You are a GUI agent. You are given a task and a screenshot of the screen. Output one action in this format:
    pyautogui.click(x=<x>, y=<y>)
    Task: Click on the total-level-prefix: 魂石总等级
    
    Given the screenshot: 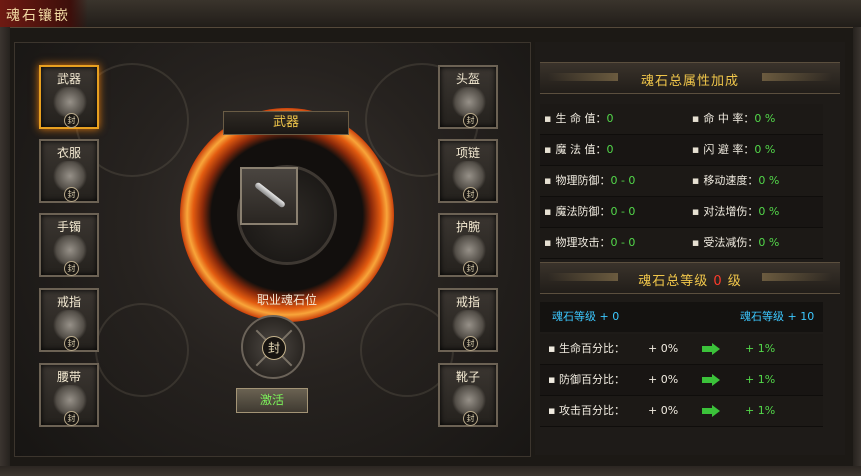 What is the action you would take?
    pyautogui.click(x=673, y=281)
    